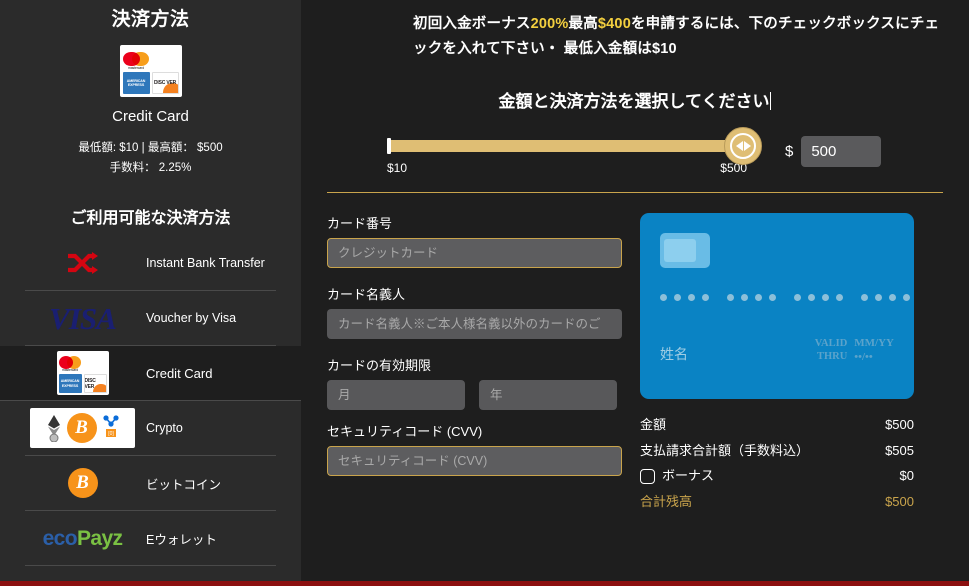 The height and width of the screenshot is (586, 969). I want to click on selected-method-limits: 最低額: $10 | 最高額： $500, so click(150, 148).